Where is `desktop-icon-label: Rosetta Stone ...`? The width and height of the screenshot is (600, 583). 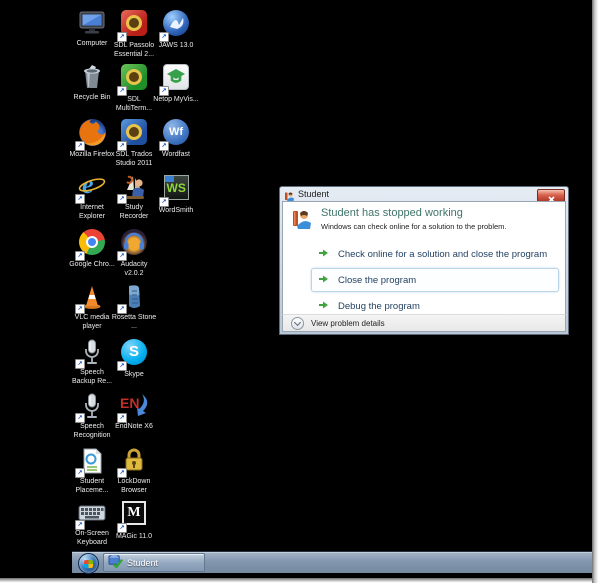 desktop-icon-label: Rosetta Stone ... is located at coordinates (134, 322).